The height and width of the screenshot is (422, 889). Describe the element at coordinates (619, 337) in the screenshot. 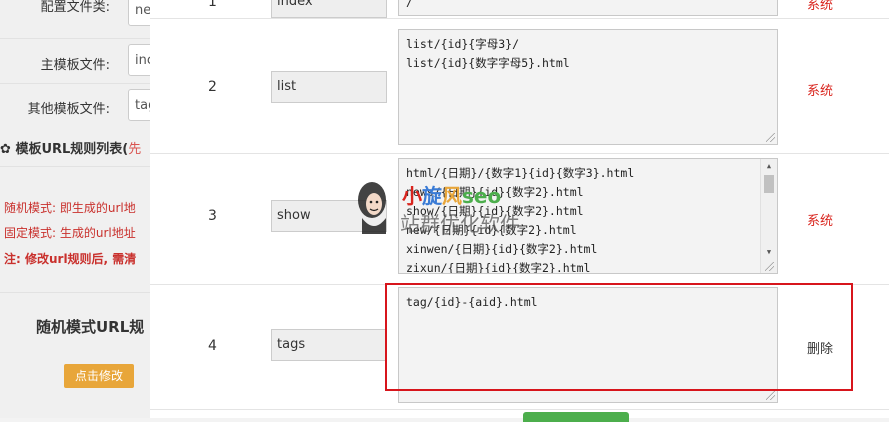

I see `highlight-box` at that location.